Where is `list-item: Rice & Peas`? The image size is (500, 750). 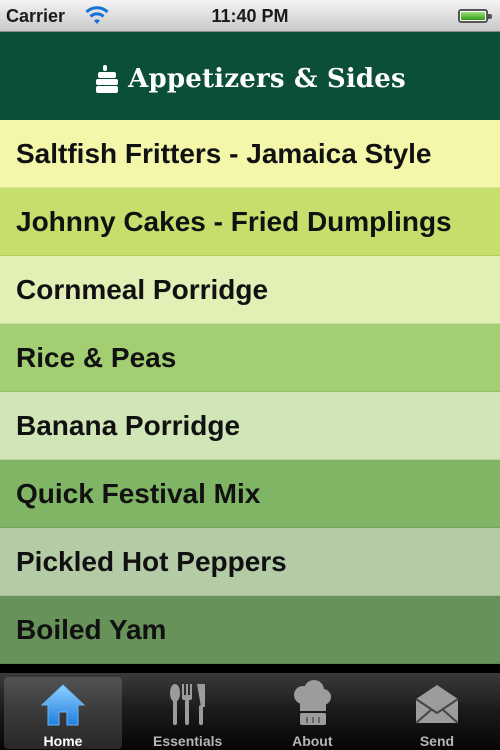 list-item: Rice & Peas is located at coordinates (250, 358).